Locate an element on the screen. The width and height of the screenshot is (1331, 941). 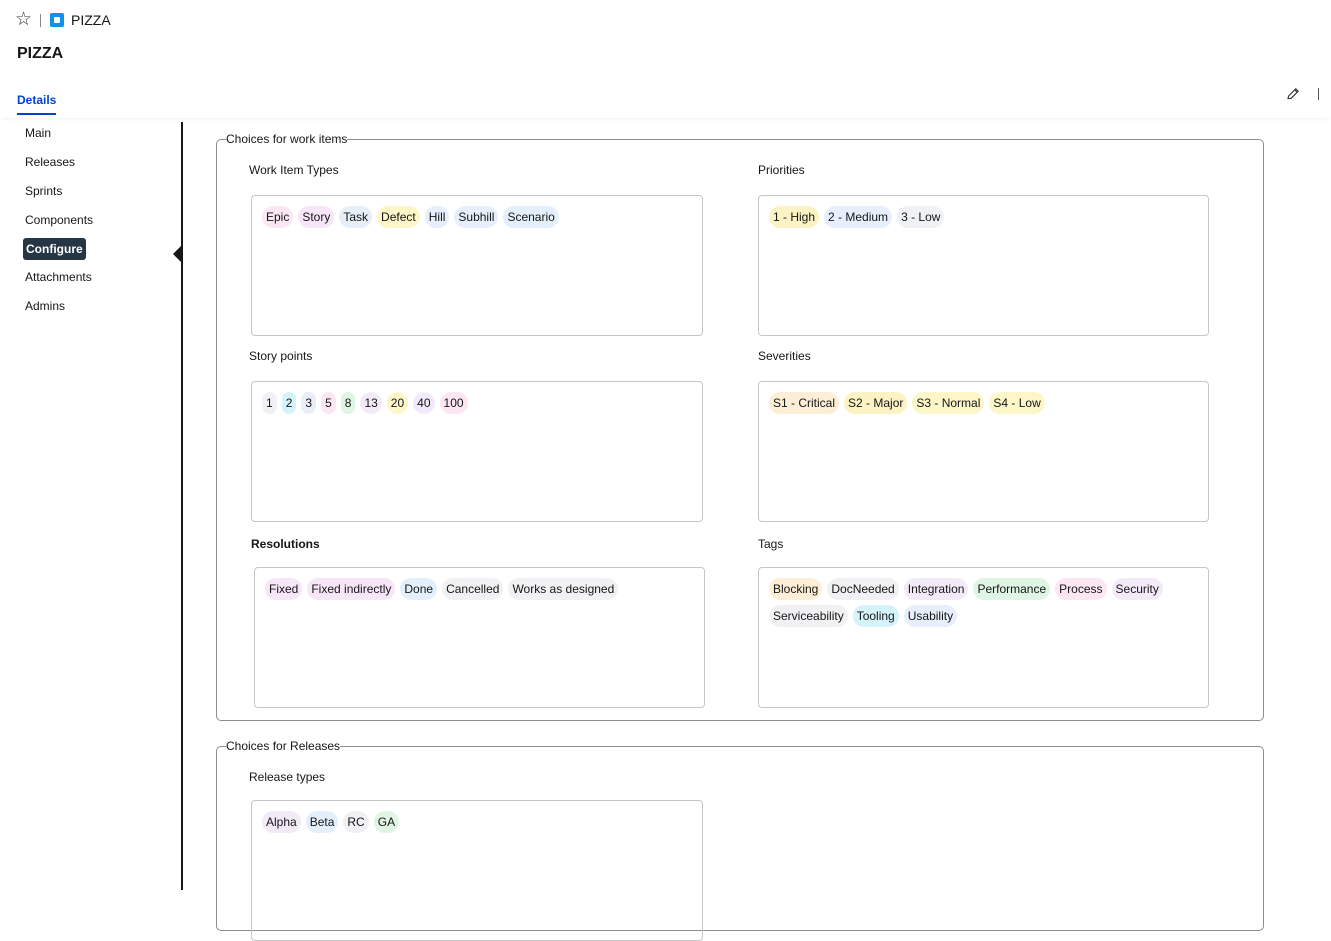
chip: Beta is located at coordinates (322, 822).